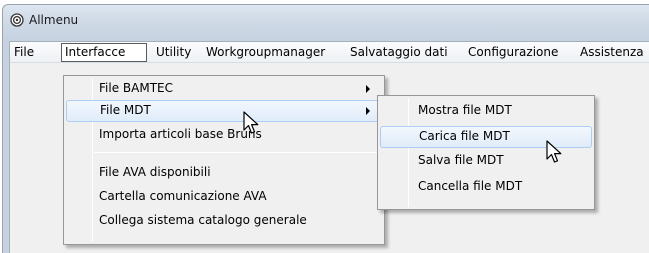 Image resolution: width=649 pixels, height=253 pixels. Describe the element at coordinates (224, 111) in the screenshot. I see `menu-item-file-mdt: File MDT` at that location.